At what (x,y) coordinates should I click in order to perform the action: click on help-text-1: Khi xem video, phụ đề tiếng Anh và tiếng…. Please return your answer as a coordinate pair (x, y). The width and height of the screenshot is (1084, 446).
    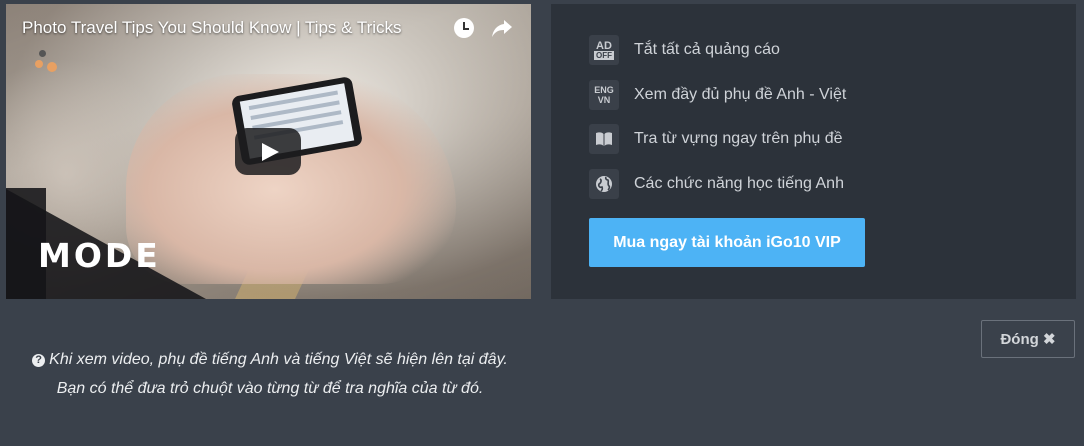
    Looking at the image, I should click on (278, 359).